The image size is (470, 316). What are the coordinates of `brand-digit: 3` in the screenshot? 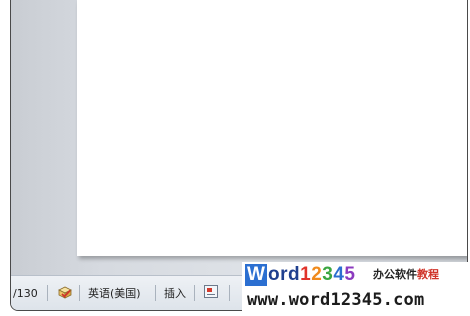 It's located at (328, 274).